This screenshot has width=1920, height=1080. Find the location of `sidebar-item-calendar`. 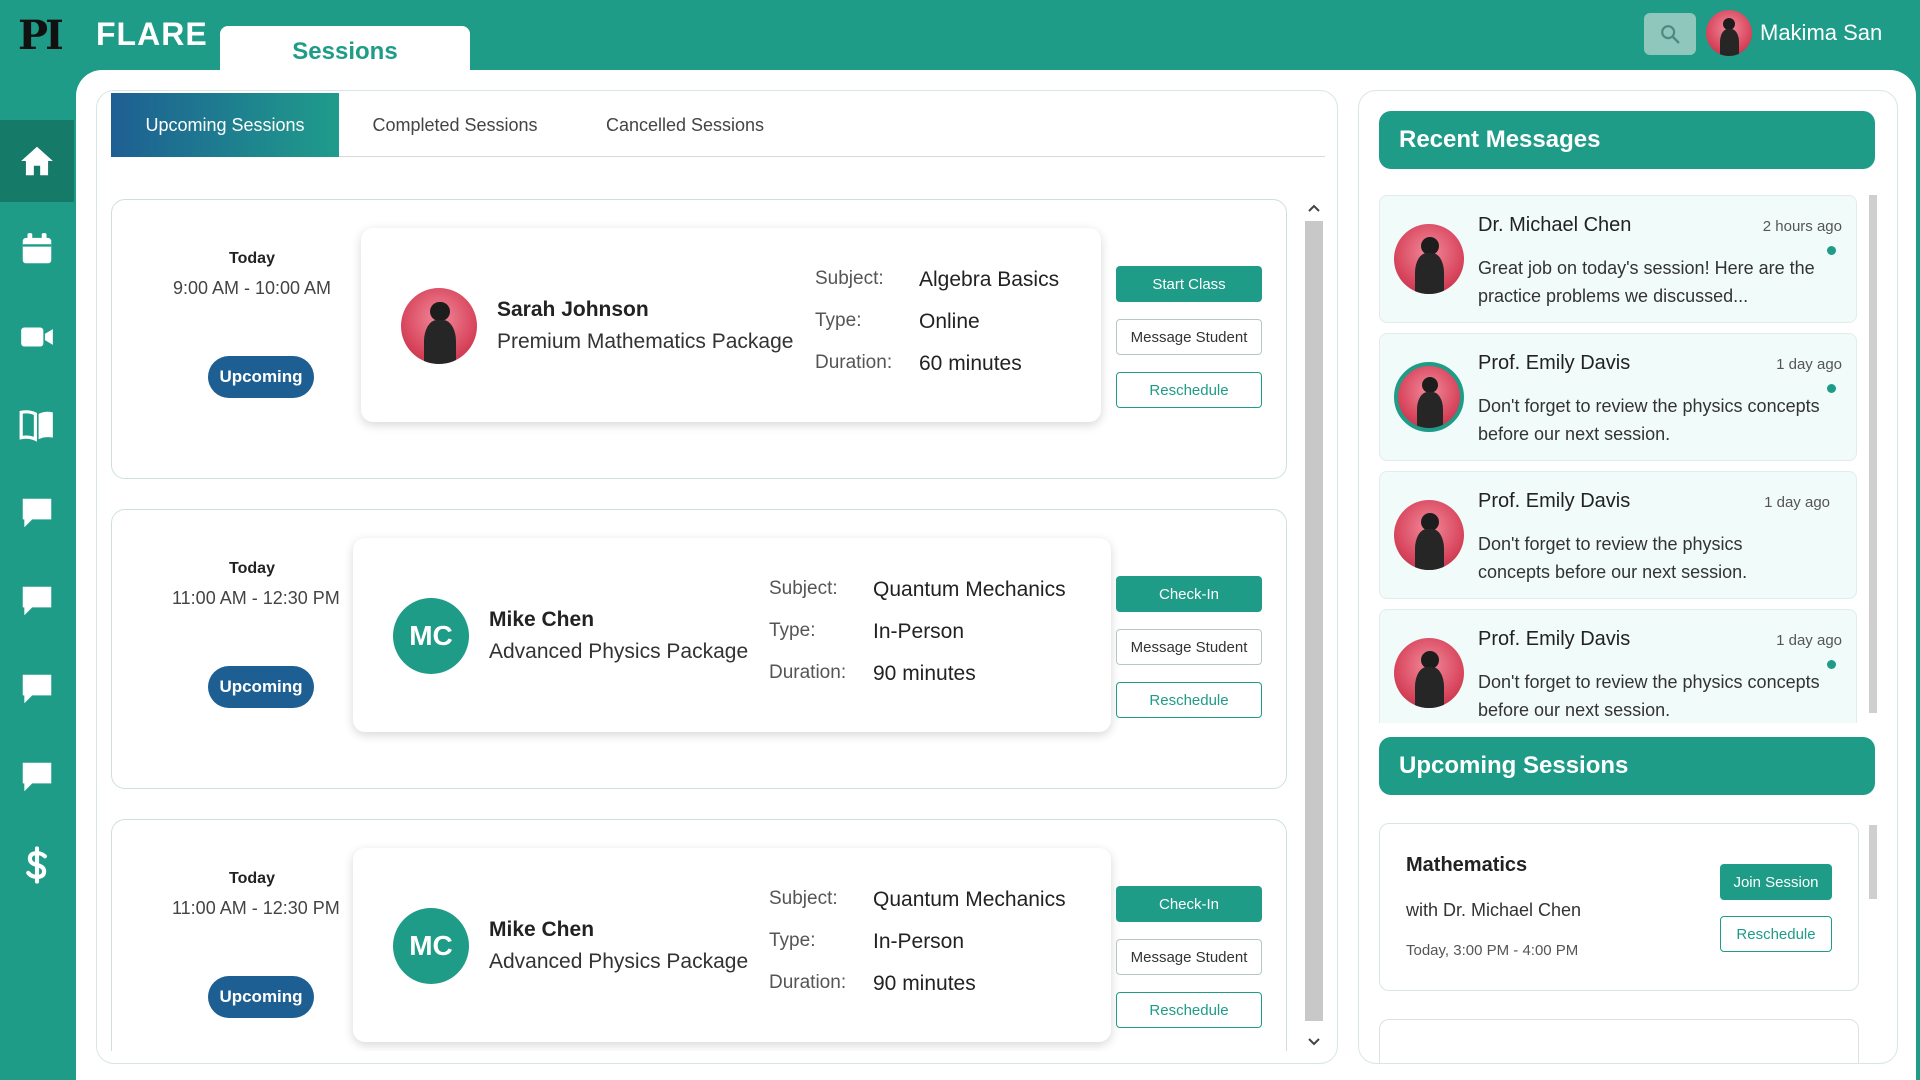

sidebar-item-calendar is located at coordinates (37, 249).